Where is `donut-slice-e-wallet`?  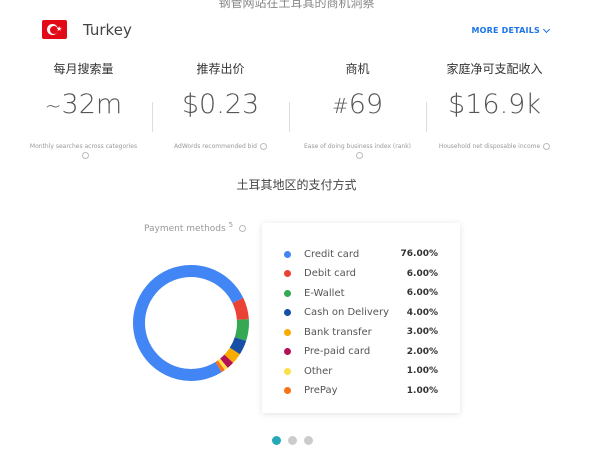
donut-slice-e-wallet is located at coordinates (241, 330).